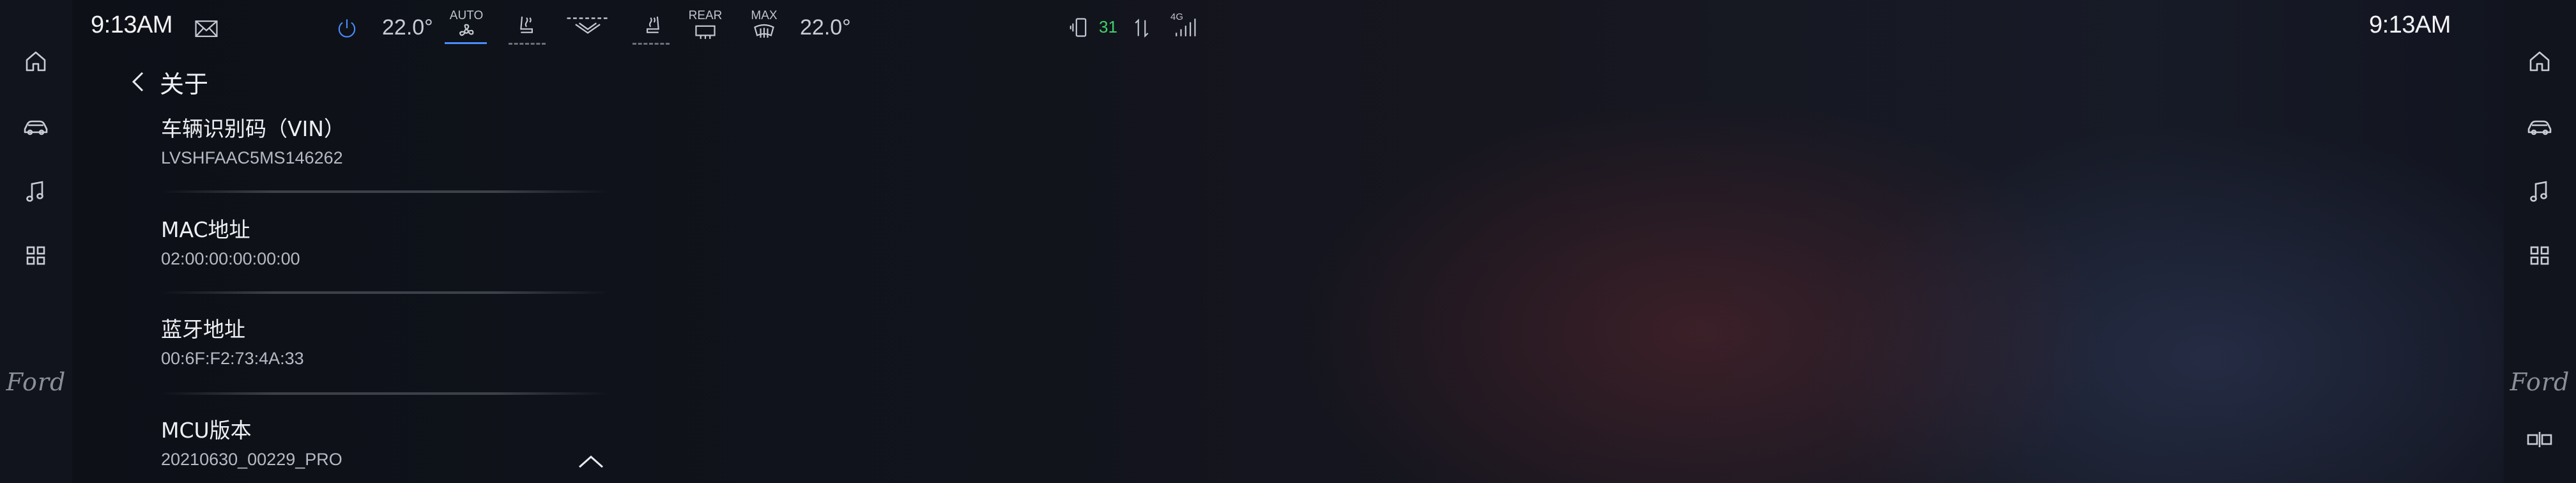 The height and width of the screenshot is (483, 2576). I want to click on auto-label: AUTO, so click(466, 15).